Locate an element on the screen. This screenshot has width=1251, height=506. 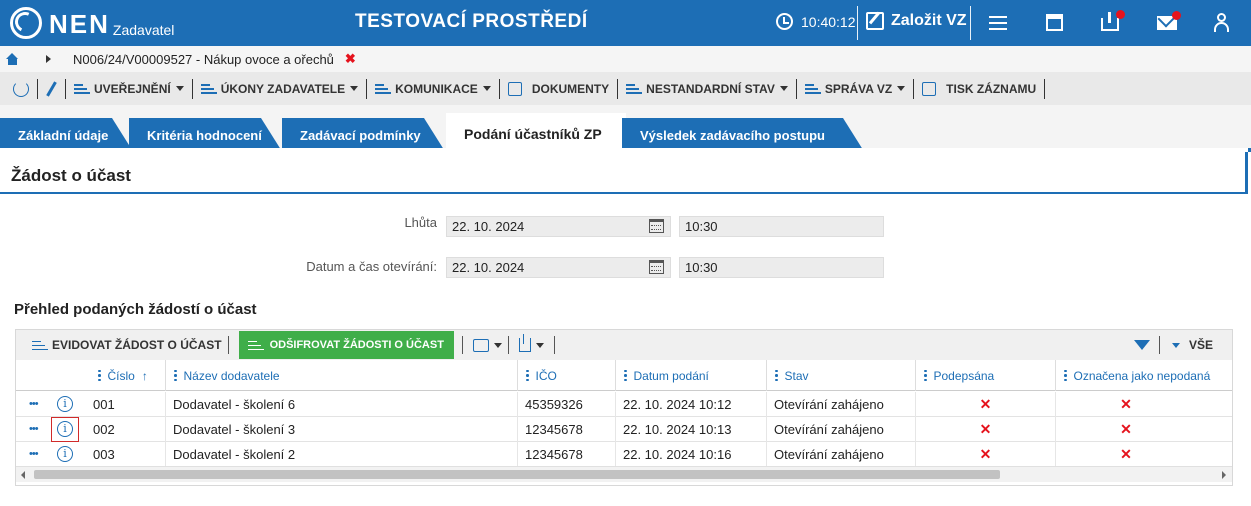
opening-time-field: 10:30 is located at coordinates (781, 267).